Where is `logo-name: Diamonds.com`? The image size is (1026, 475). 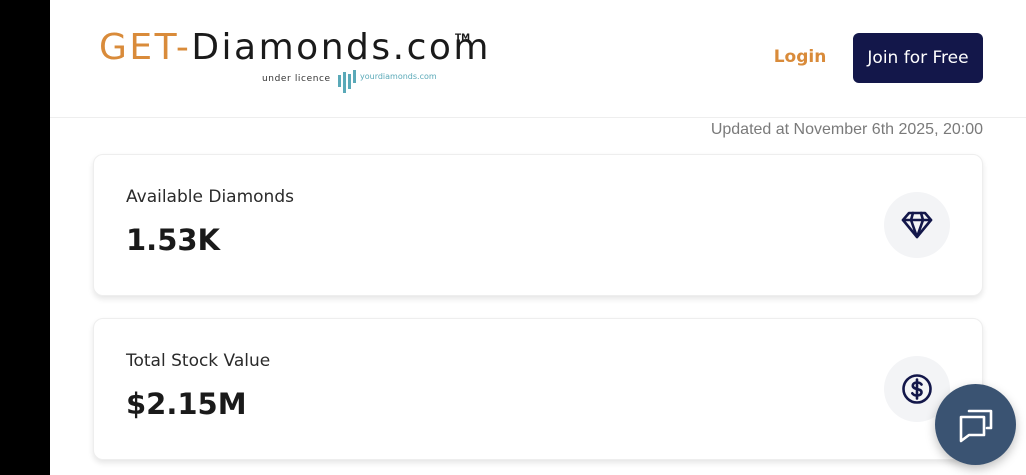 logo-name: Diamonds.com is located at coordinates (341, 47).